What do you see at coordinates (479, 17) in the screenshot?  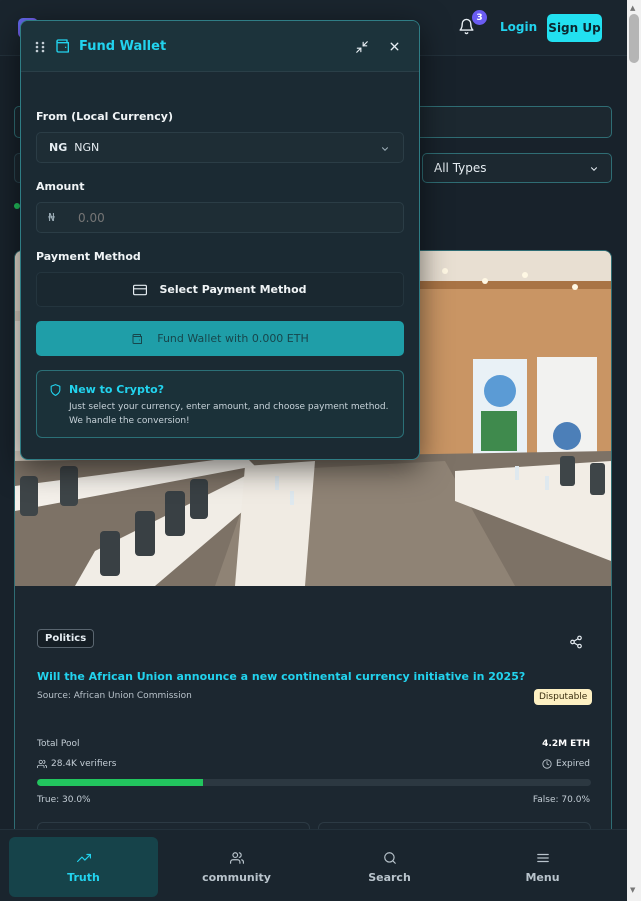 I see `notification-count-badge: 3` at bounding box center [479, 17].